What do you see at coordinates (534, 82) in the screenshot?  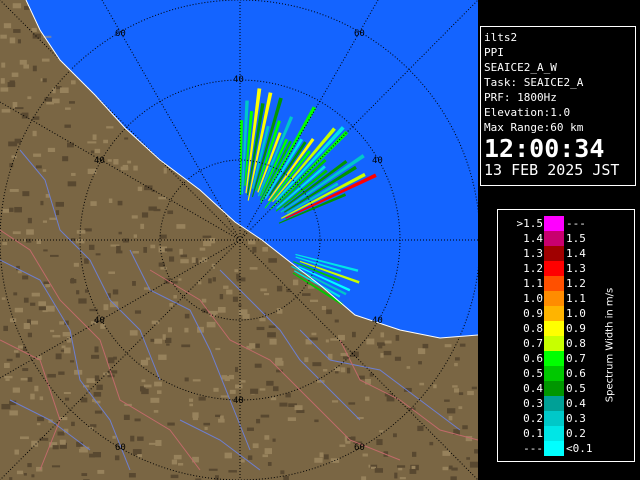 I see `task-name: Task: SEAICE2_A` at bounding box center [534, 82].